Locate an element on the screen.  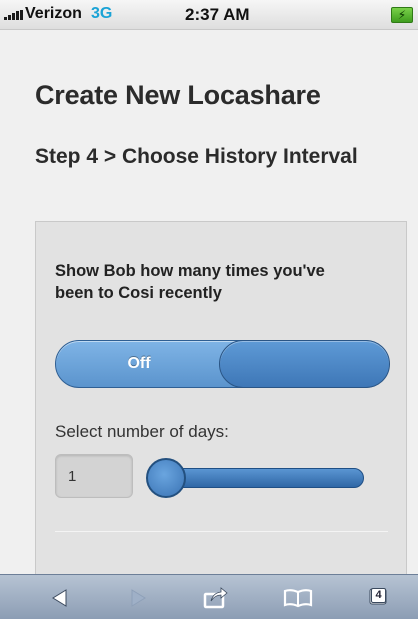
bookmarks-icon is located at coordinates (298, 597).